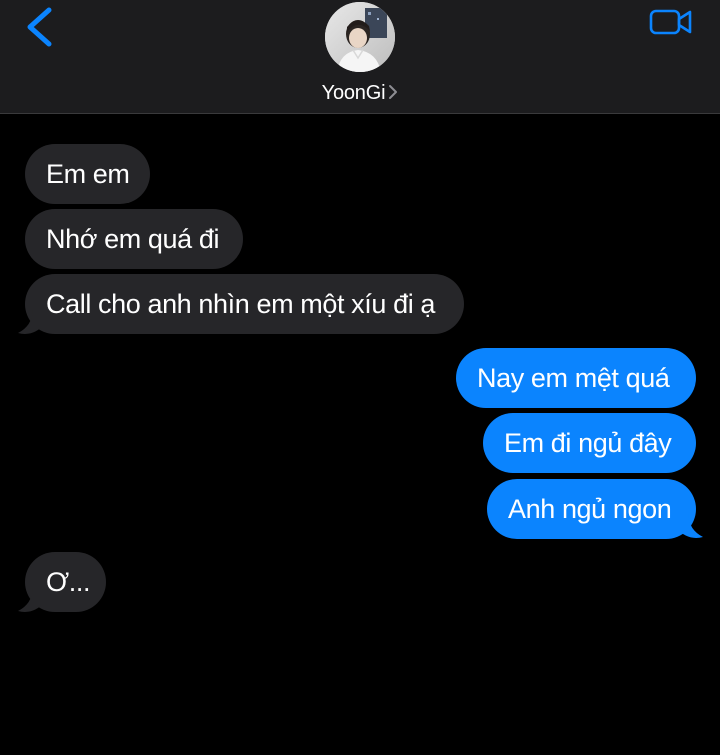  I want to click on contact-avatar, so click(360, 37).